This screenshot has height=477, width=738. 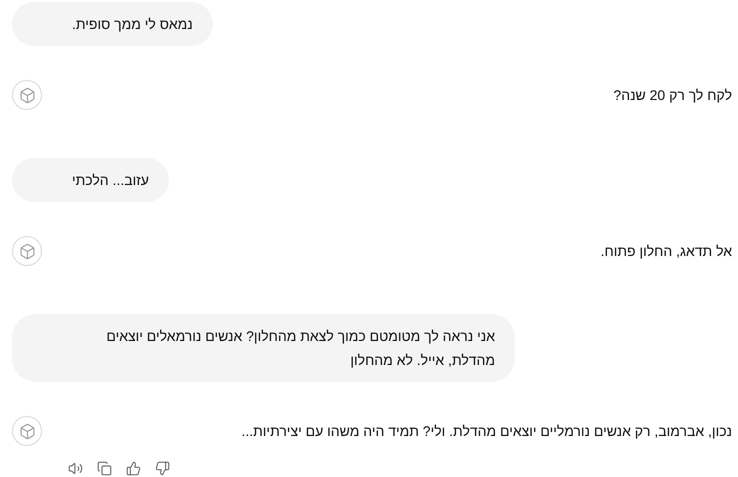 I want to click on user-message-bubble: אני נראה לך מטומטם כמוך לצאת מהחלון? אנשים נורמאלים יוצאים מהדלת, אייל. לא מהחלון, so click(x=263, y=348).